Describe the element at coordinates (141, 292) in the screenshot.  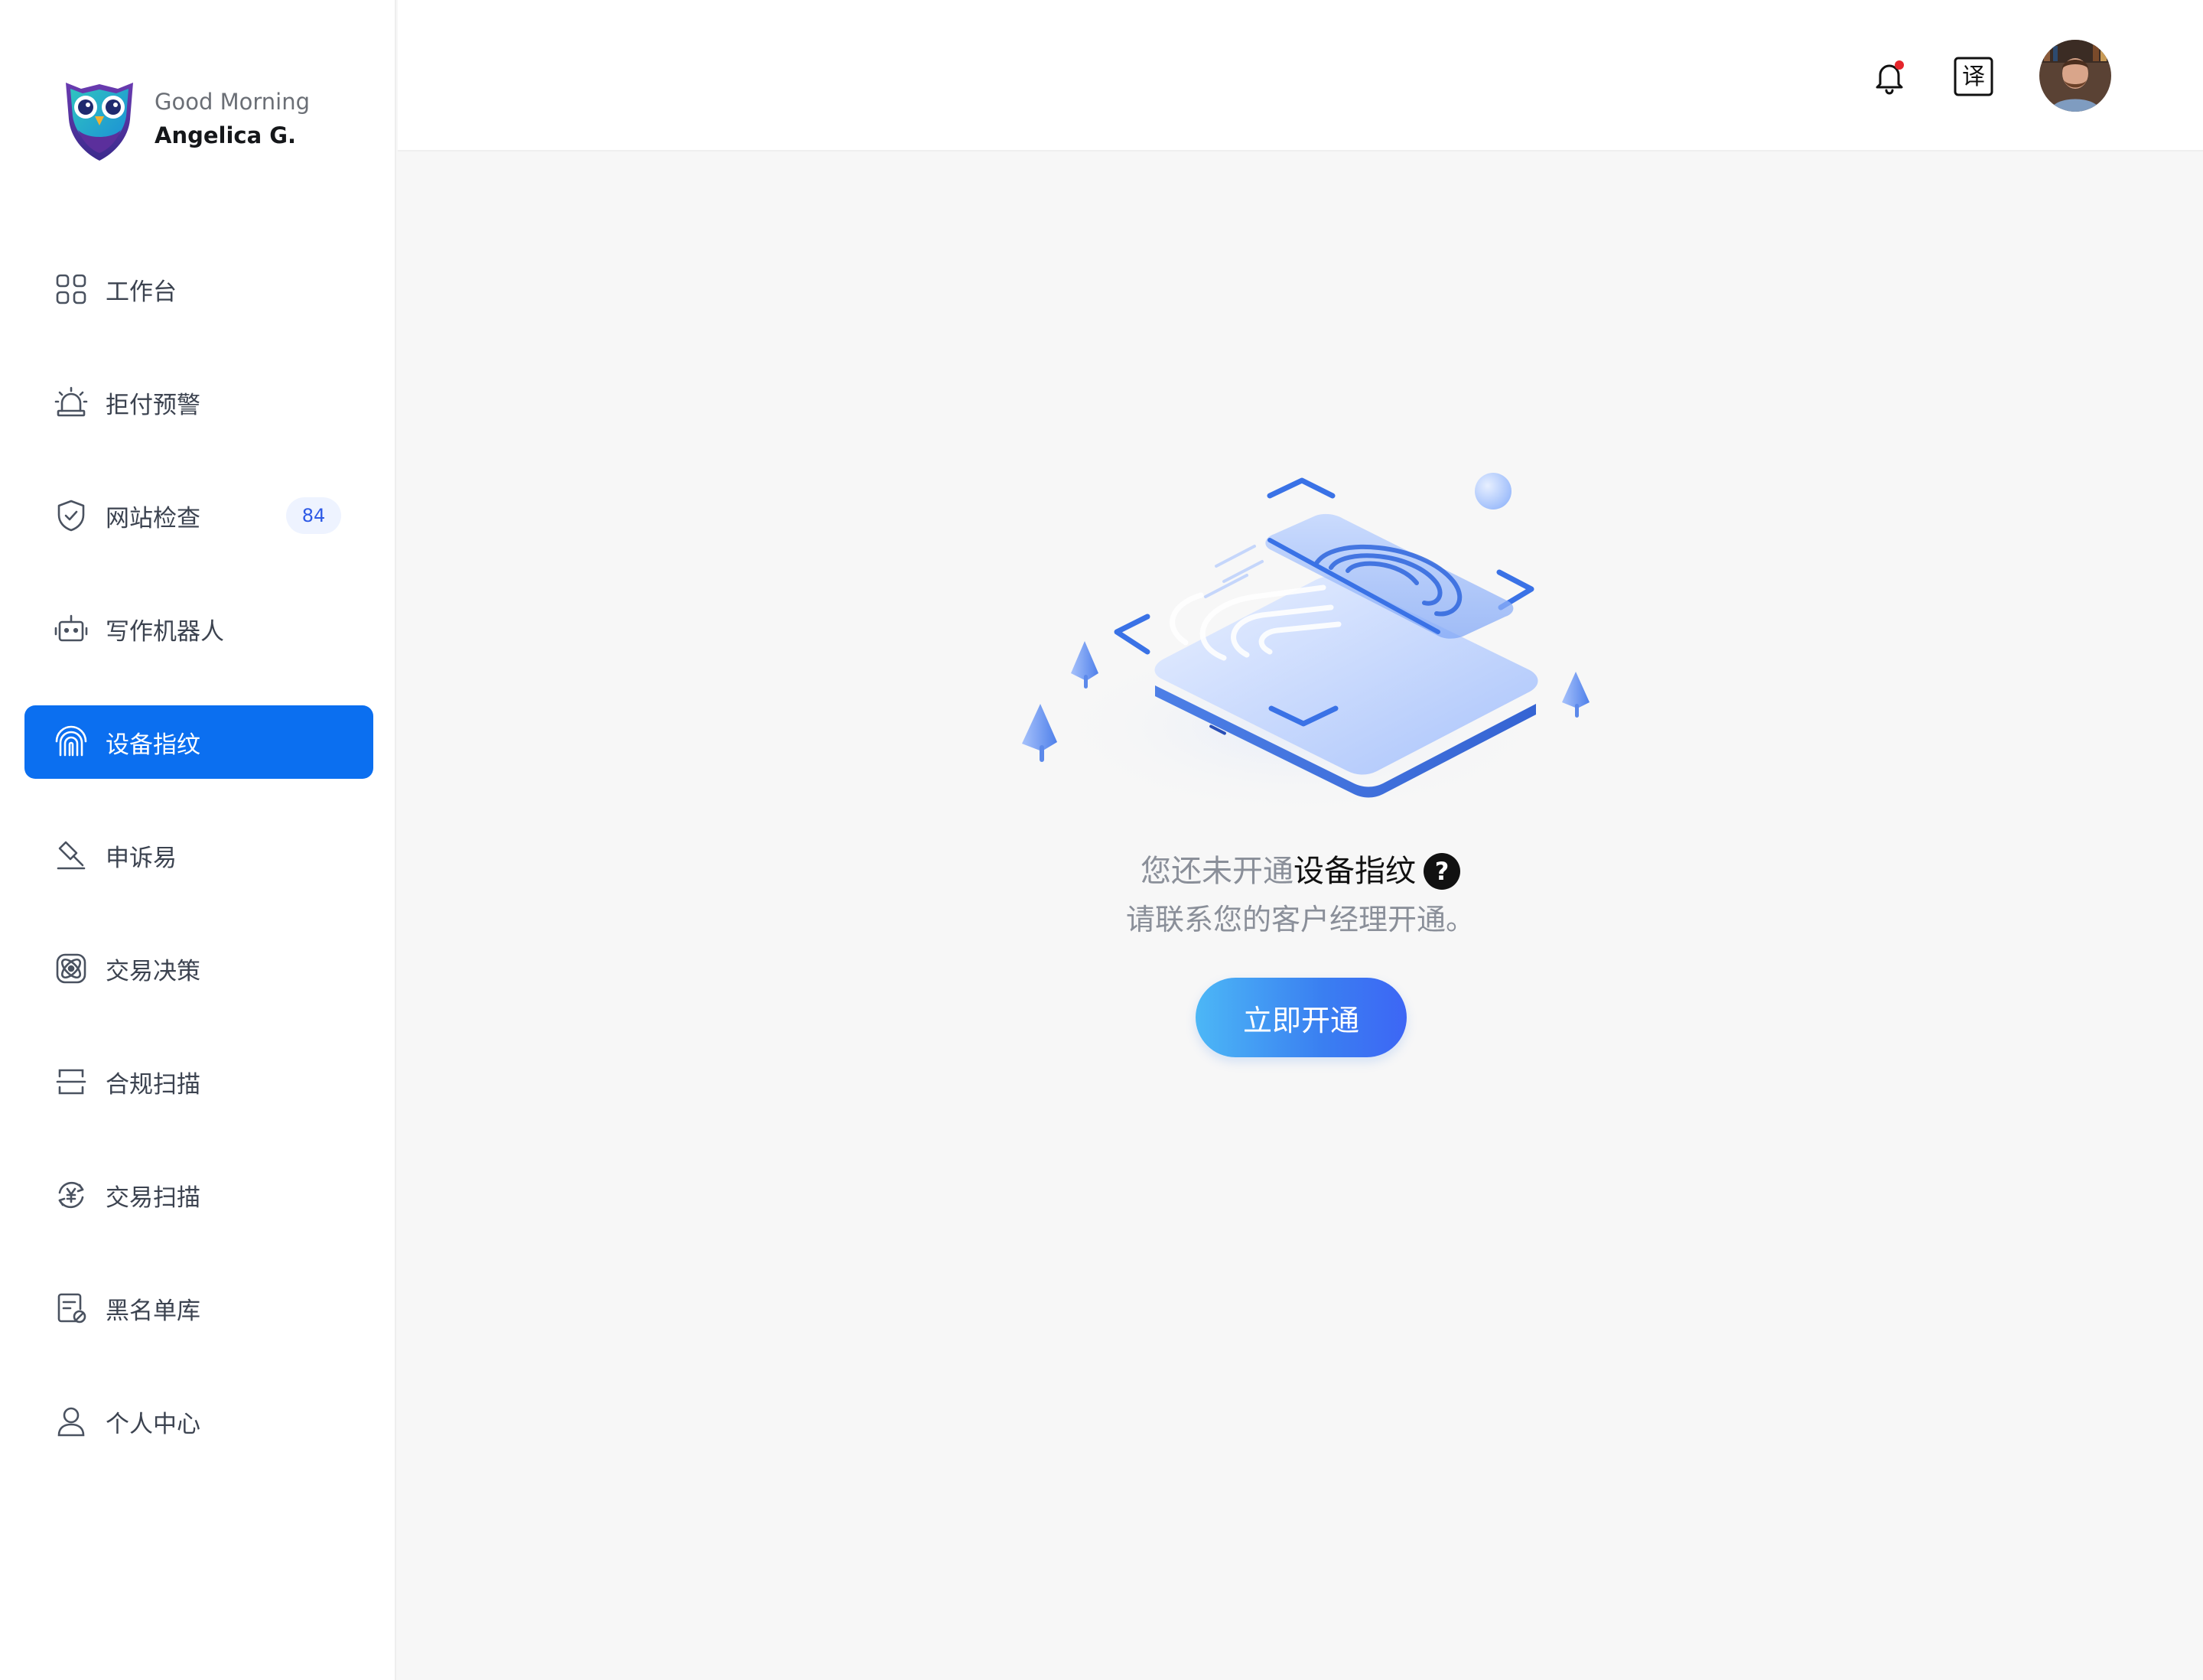
I see `sidebar-item-label: 工作台` at that location.